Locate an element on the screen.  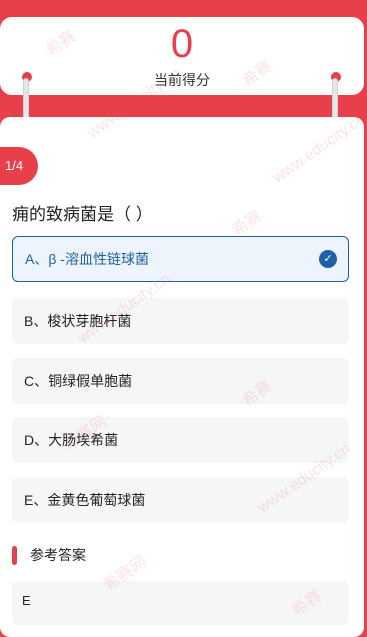
question-text: 痈的致病菌是（ ） is located at coordinates (82, 214).